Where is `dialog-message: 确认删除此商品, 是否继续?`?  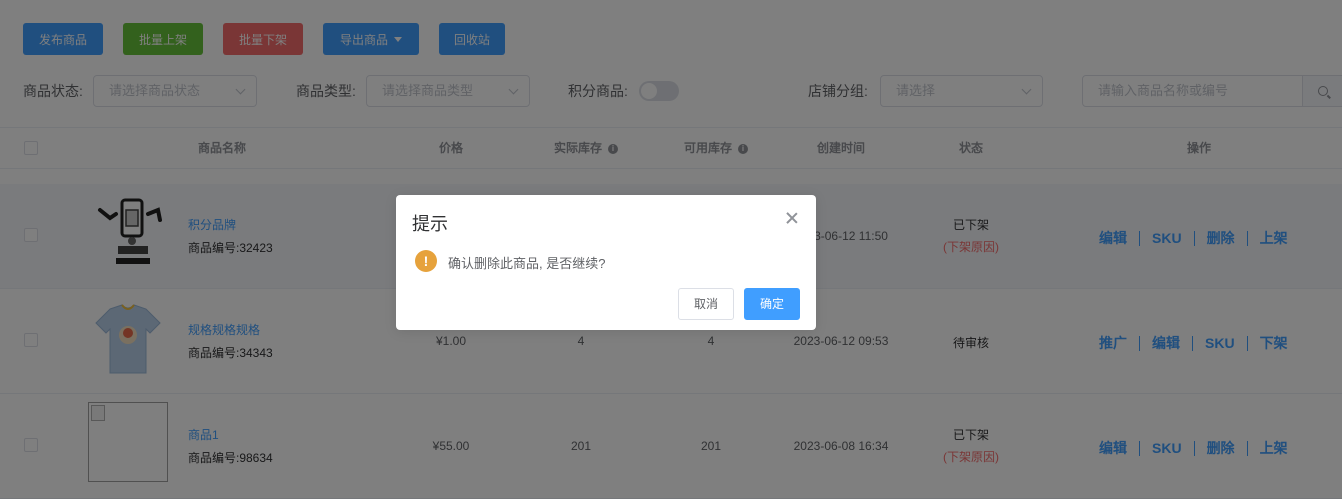
dialog-message: 确认删除此商品, 是否继续? is located at coordinates (527, 263).